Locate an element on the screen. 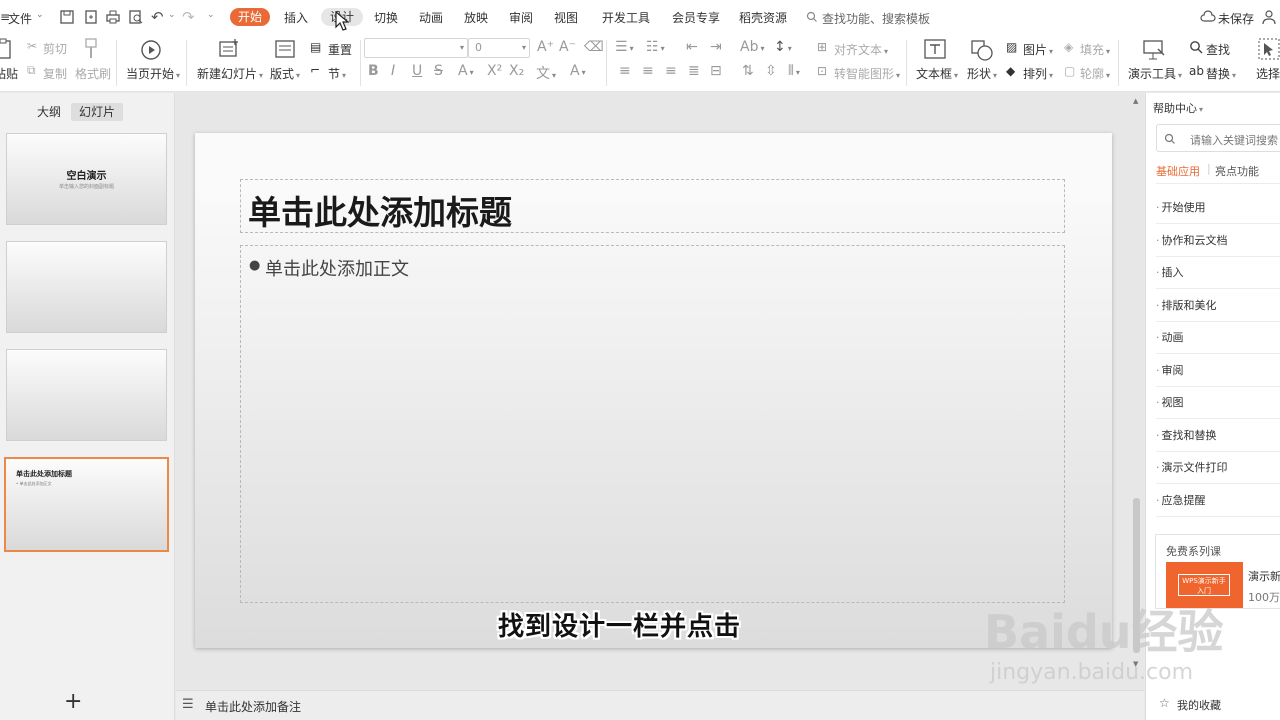  help-item-animation: · 动画 is located at coordinates (1218, 338).